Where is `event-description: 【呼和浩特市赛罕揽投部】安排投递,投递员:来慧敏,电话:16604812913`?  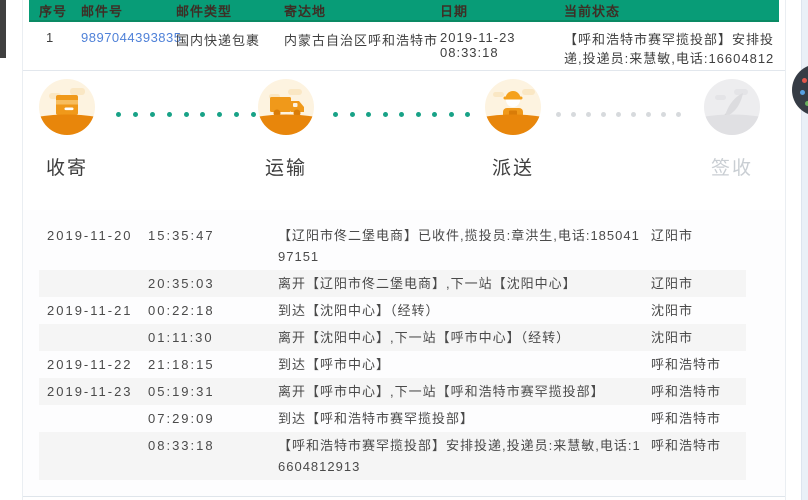 event-description: 【呼和浩特市赛罕揽投部】安排投递,投递员:来慧敏,电话:16604812913 is located at coordinates (459, 456).